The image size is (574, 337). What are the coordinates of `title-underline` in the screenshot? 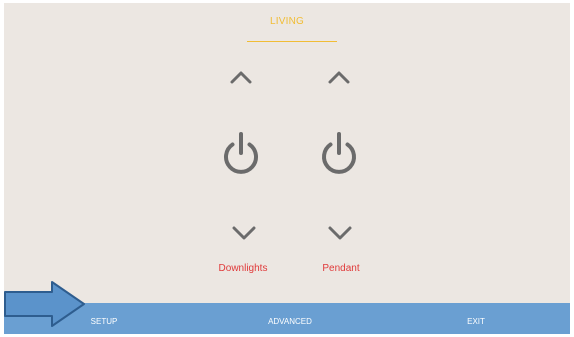 It's located at (292, 41).